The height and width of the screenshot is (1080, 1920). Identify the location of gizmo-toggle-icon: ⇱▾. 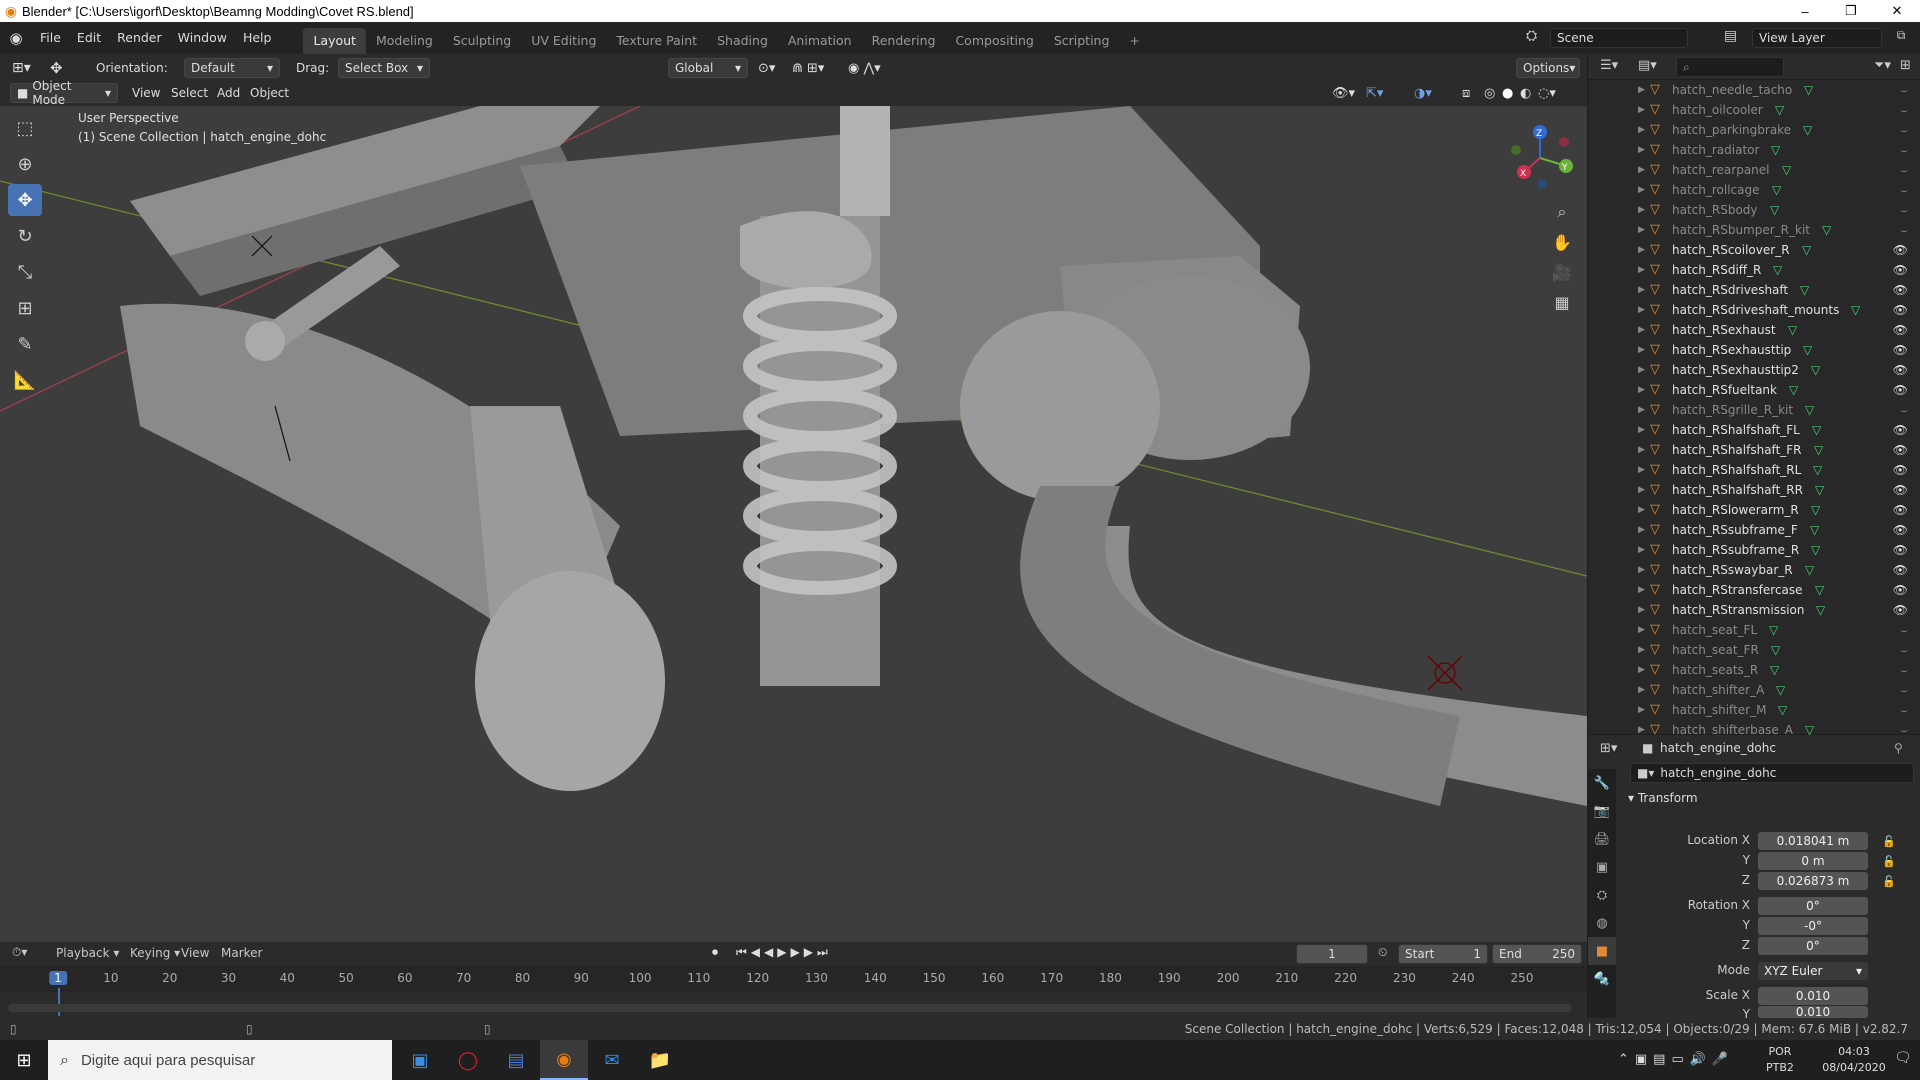
(1374, 93).